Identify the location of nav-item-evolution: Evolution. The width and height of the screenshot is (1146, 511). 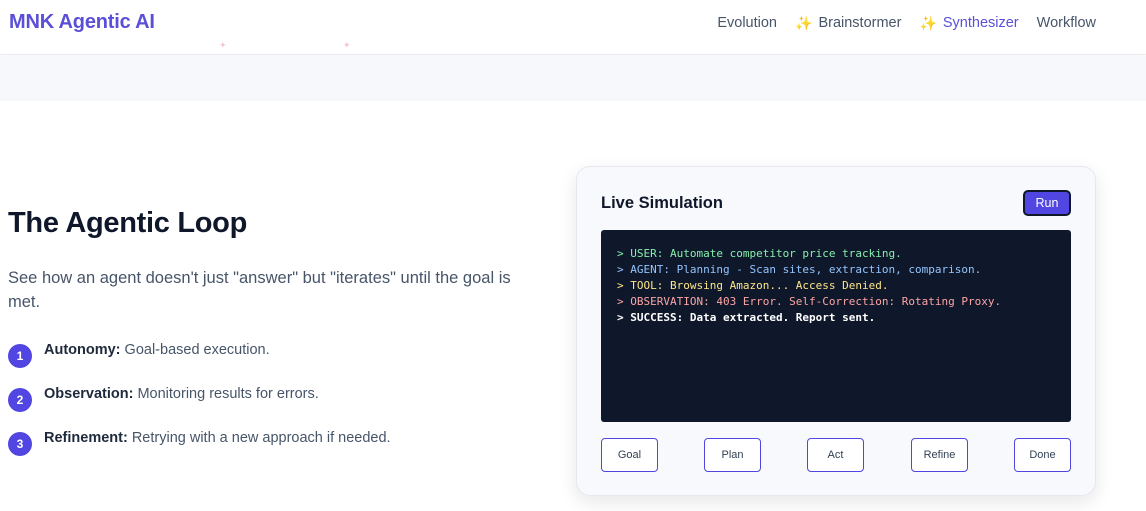
(747, 23).